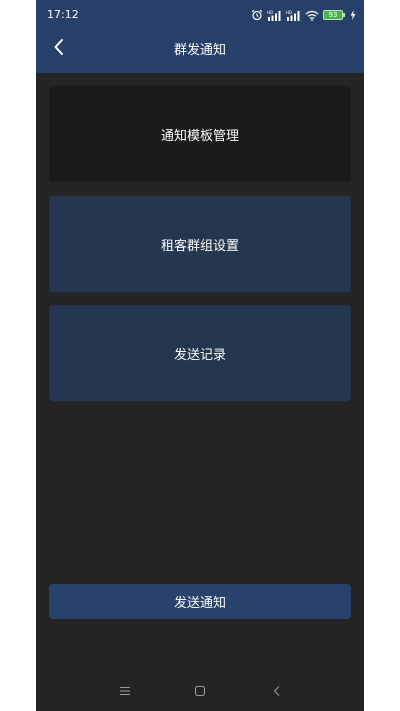 The image size is (400, 711). I want to click on status-icons: HD HD 93, so click(303, 15).